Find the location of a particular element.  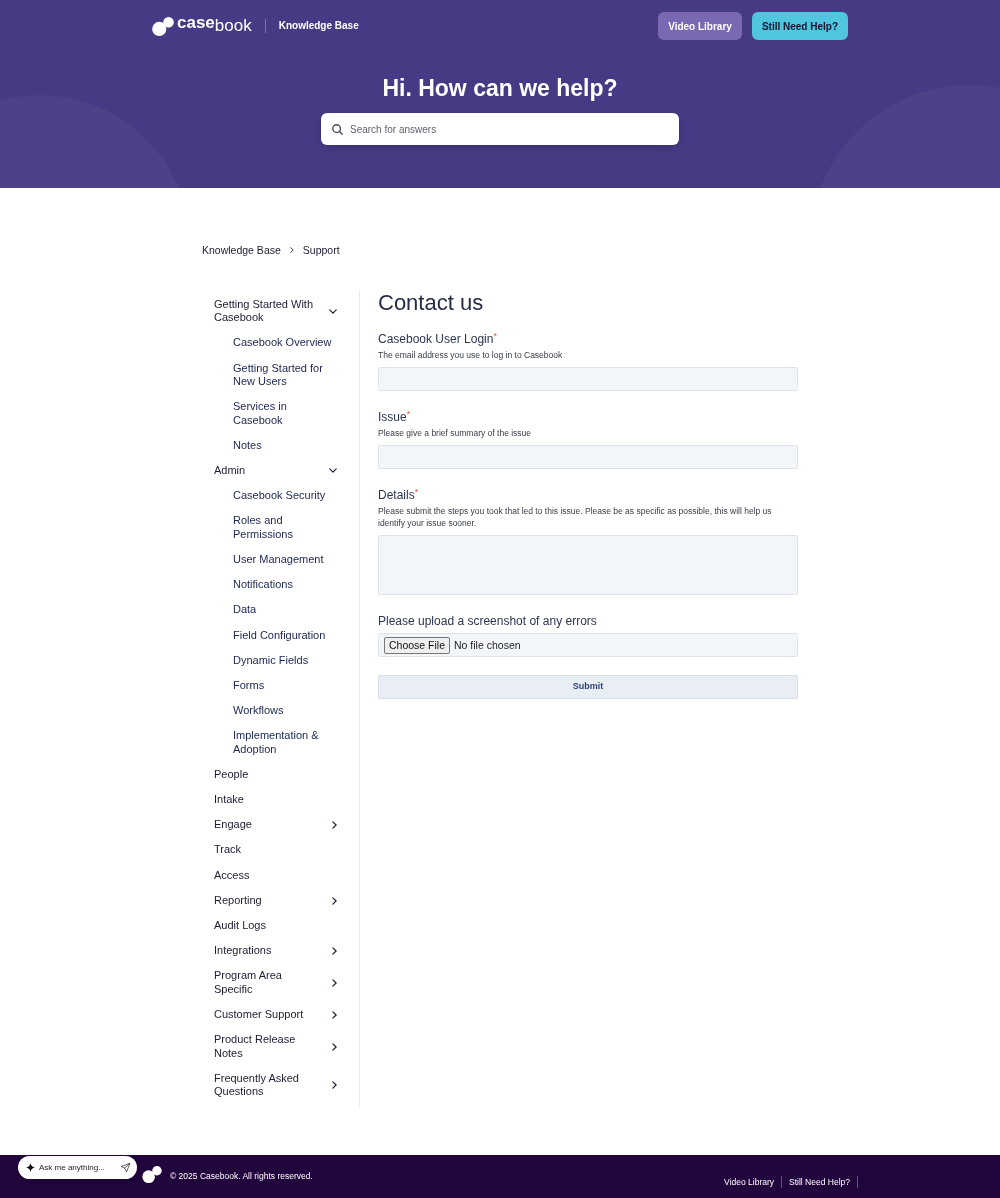

sidebar-link: People is located at coordinates (231, 774).